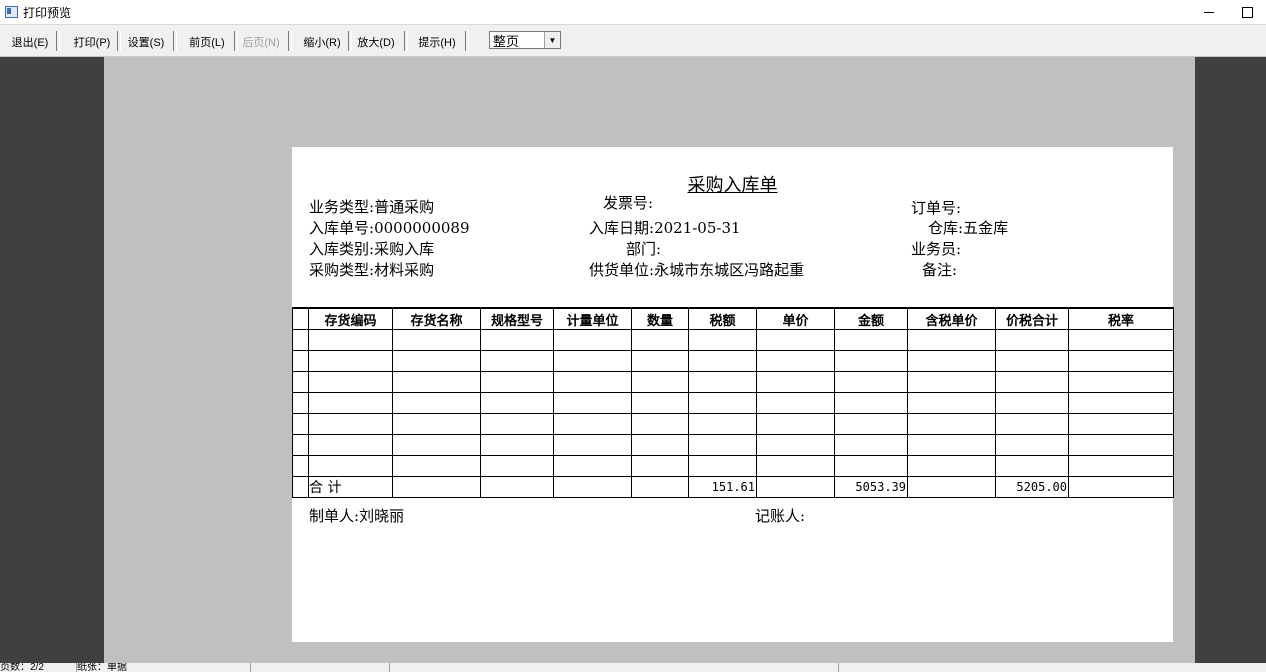 Image resolution: width=1266 pixels, height=672 pixels. What do you see at coordinates (261, 42) in the screenshot?
I see `next-page-button: 后页(N)` at bounding box center [261, 42].